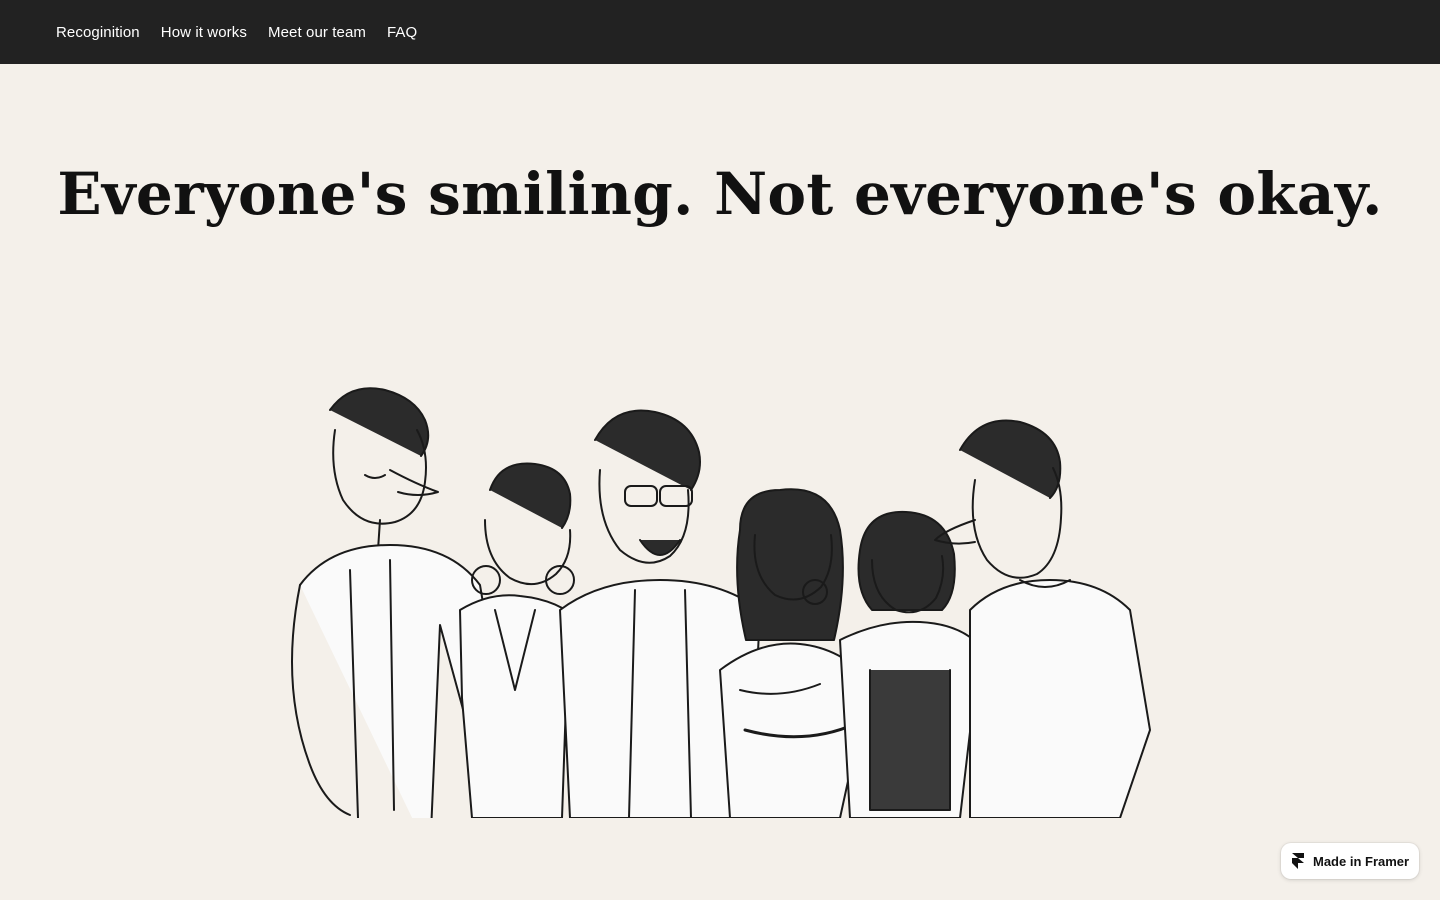 Image resolution: width=1440 pixels, height=900 pixels. What do you see at coordinates (1298, 861) in the screenshot?
I see `framer-logo-icon` at bounding box center [1298, 861].